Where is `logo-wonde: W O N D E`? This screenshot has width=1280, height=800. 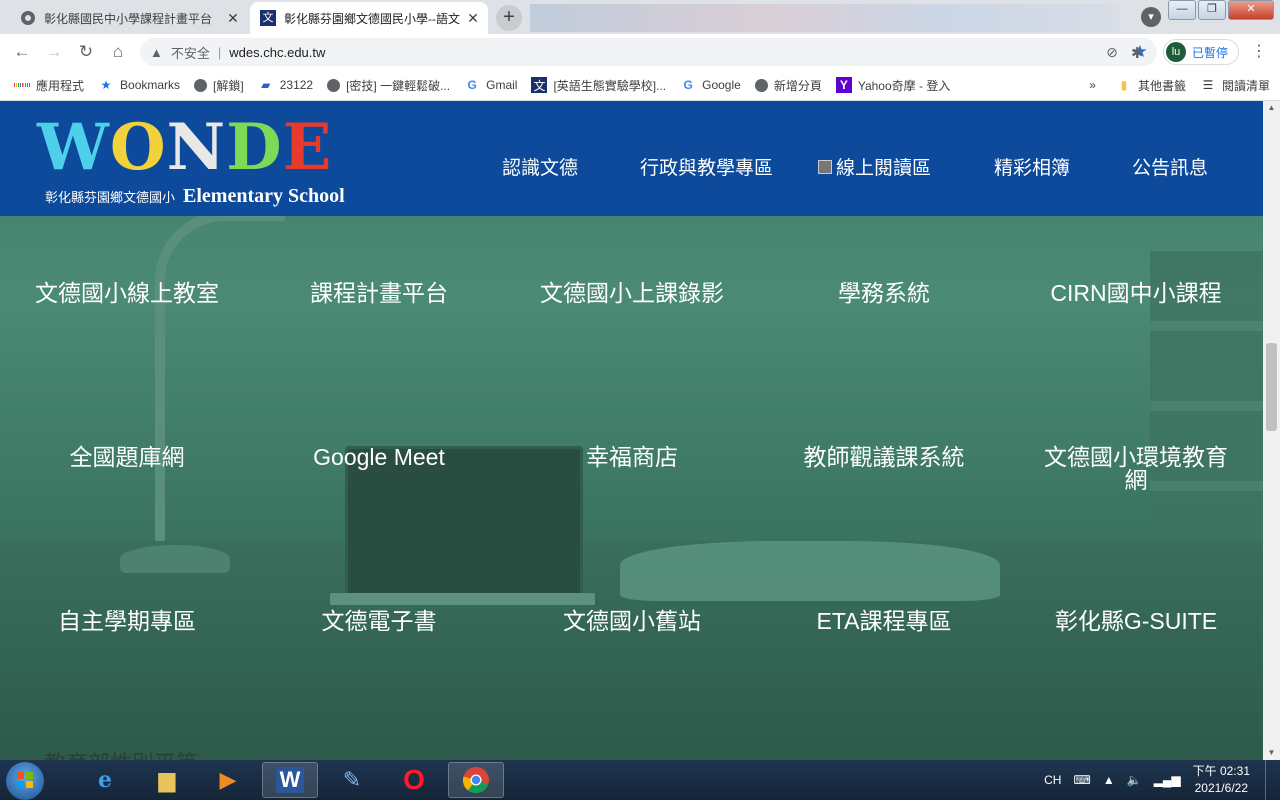 logo-wonde: W O N D E is located at coordinates (209, 148).